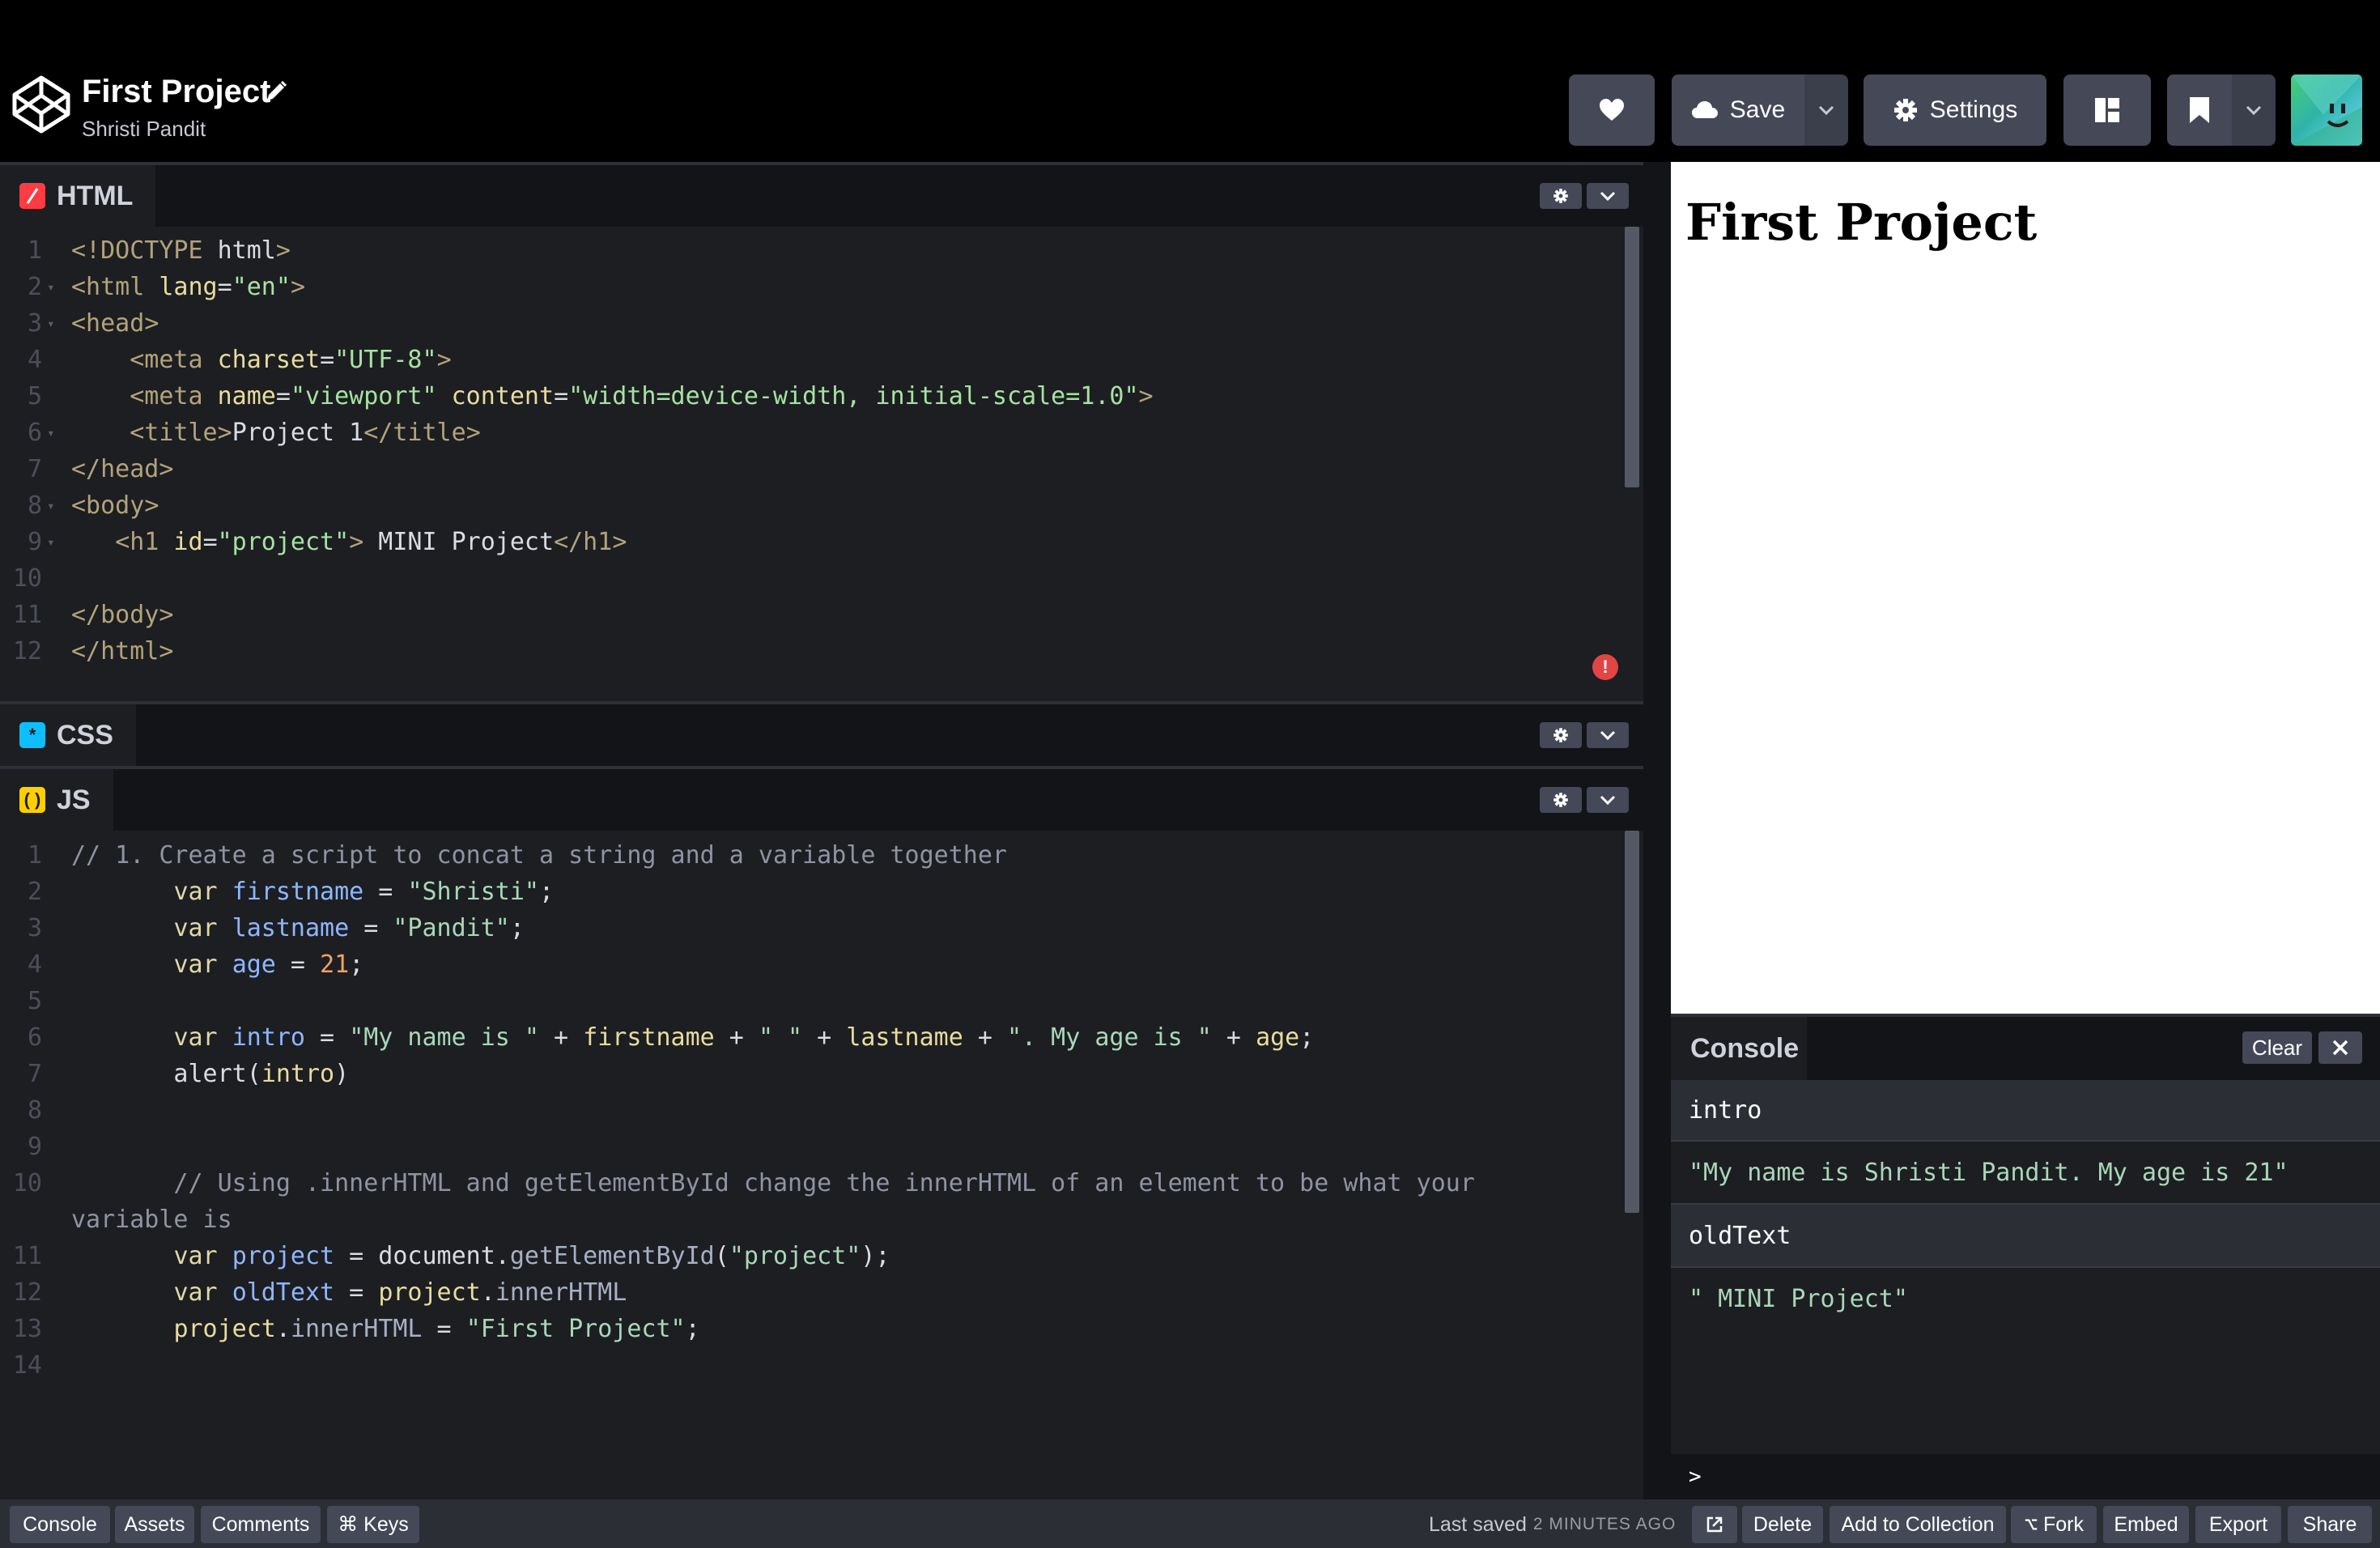 The width and height of the screenshot is (2380, 1548). What do you see at coordinates (371, 542) in the screenshot?
I see `code-text: <h1 id="project"> MINI Project</h1>` at bounding box center [371, 542].